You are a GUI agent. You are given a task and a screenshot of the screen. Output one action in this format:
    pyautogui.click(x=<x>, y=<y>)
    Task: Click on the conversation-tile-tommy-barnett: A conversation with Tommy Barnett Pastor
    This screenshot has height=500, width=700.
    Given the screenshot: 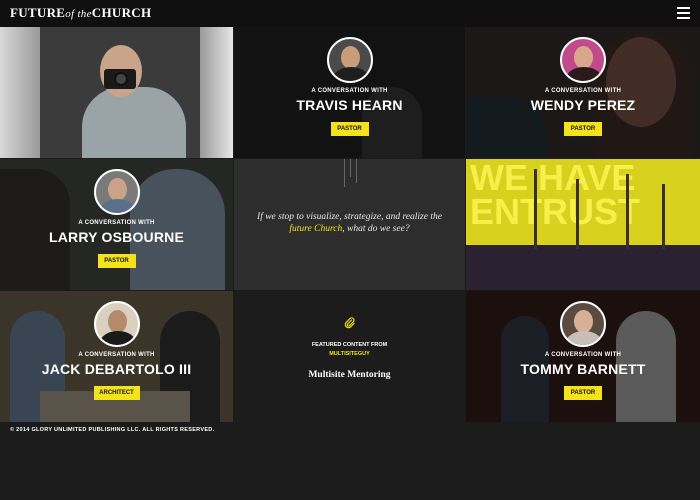 What is the action you would take?
    pyautogui.click(x=583, y=356)
    